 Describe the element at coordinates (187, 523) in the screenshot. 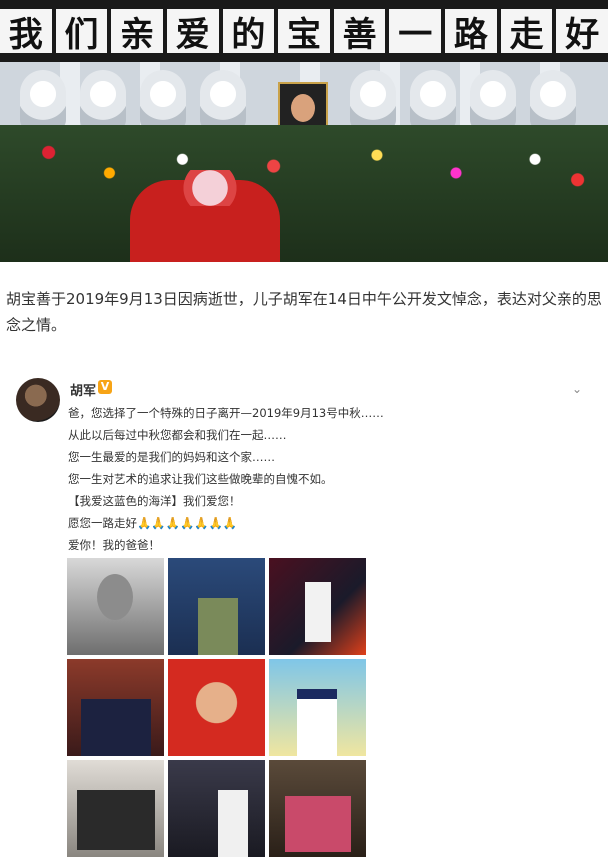

I see `pray-emoji-icon: 🙏🙏🙏🙏🙏🙏🙏` at that location.